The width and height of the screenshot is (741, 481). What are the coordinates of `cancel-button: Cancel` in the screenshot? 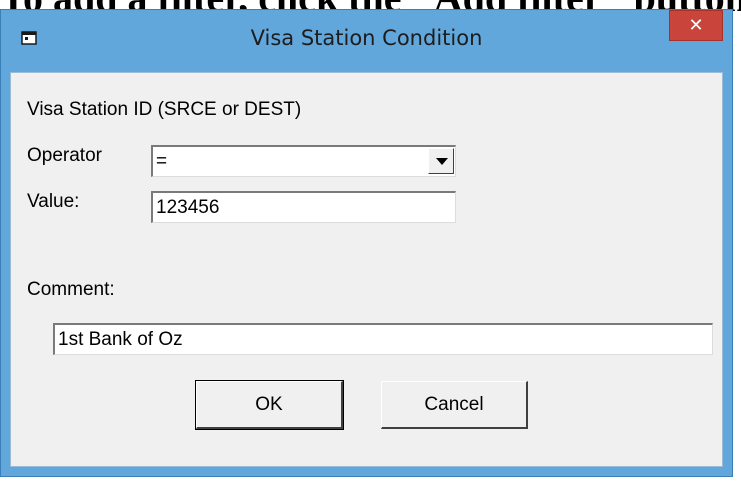 It's located at (454, 405).